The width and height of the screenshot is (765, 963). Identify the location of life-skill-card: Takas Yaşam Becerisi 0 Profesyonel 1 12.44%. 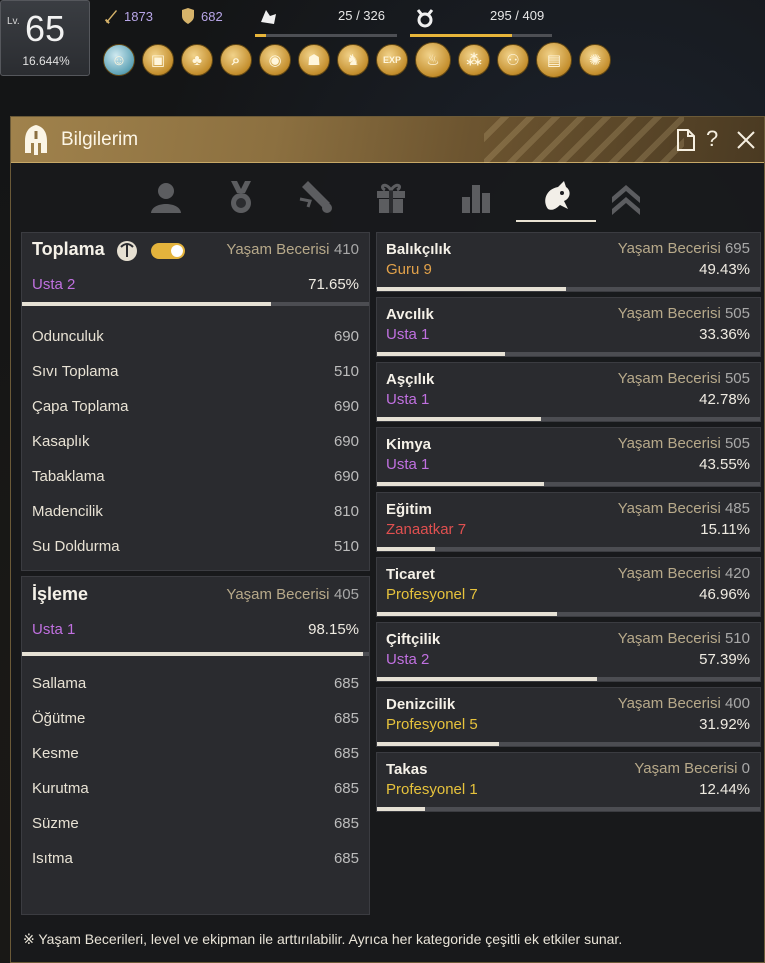
(568, 782).